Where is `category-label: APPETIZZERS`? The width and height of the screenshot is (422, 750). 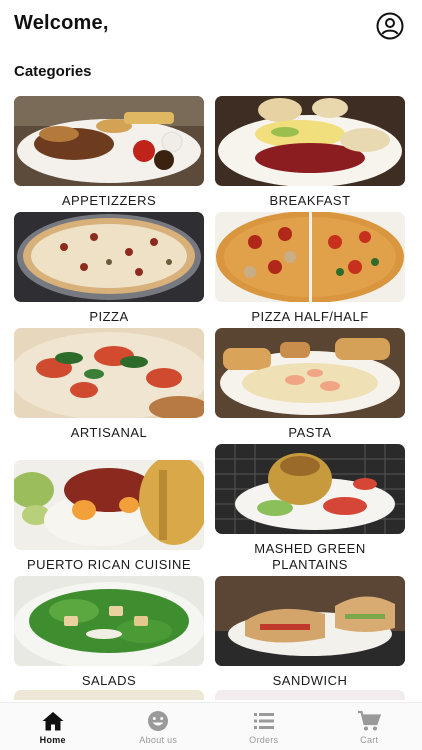 category-label: APPETIZZERS is located at coordinates (109, 200).